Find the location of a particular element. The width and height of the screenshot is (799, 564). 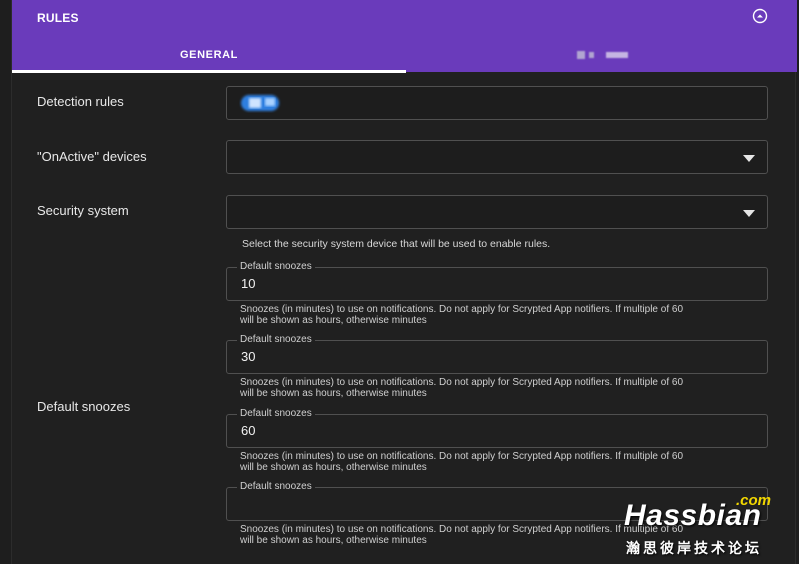

panel-header: RULES GENERAL is located at coordinates (404, 36).